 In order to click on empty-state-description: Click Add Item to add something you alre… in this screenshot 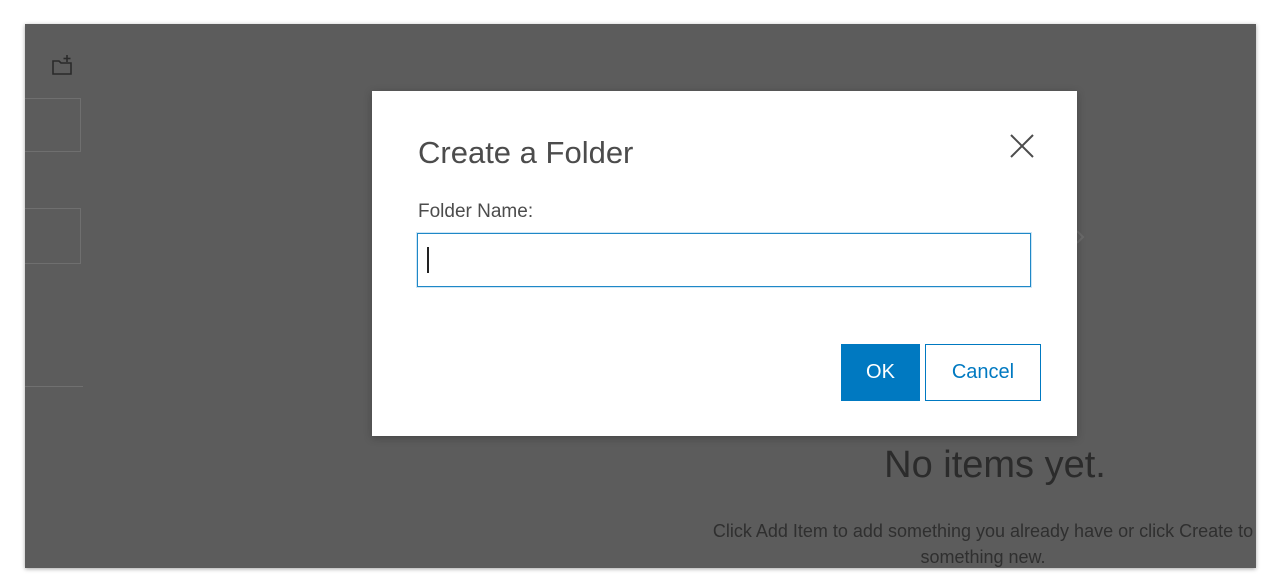, I will do `click(983, 531)`.